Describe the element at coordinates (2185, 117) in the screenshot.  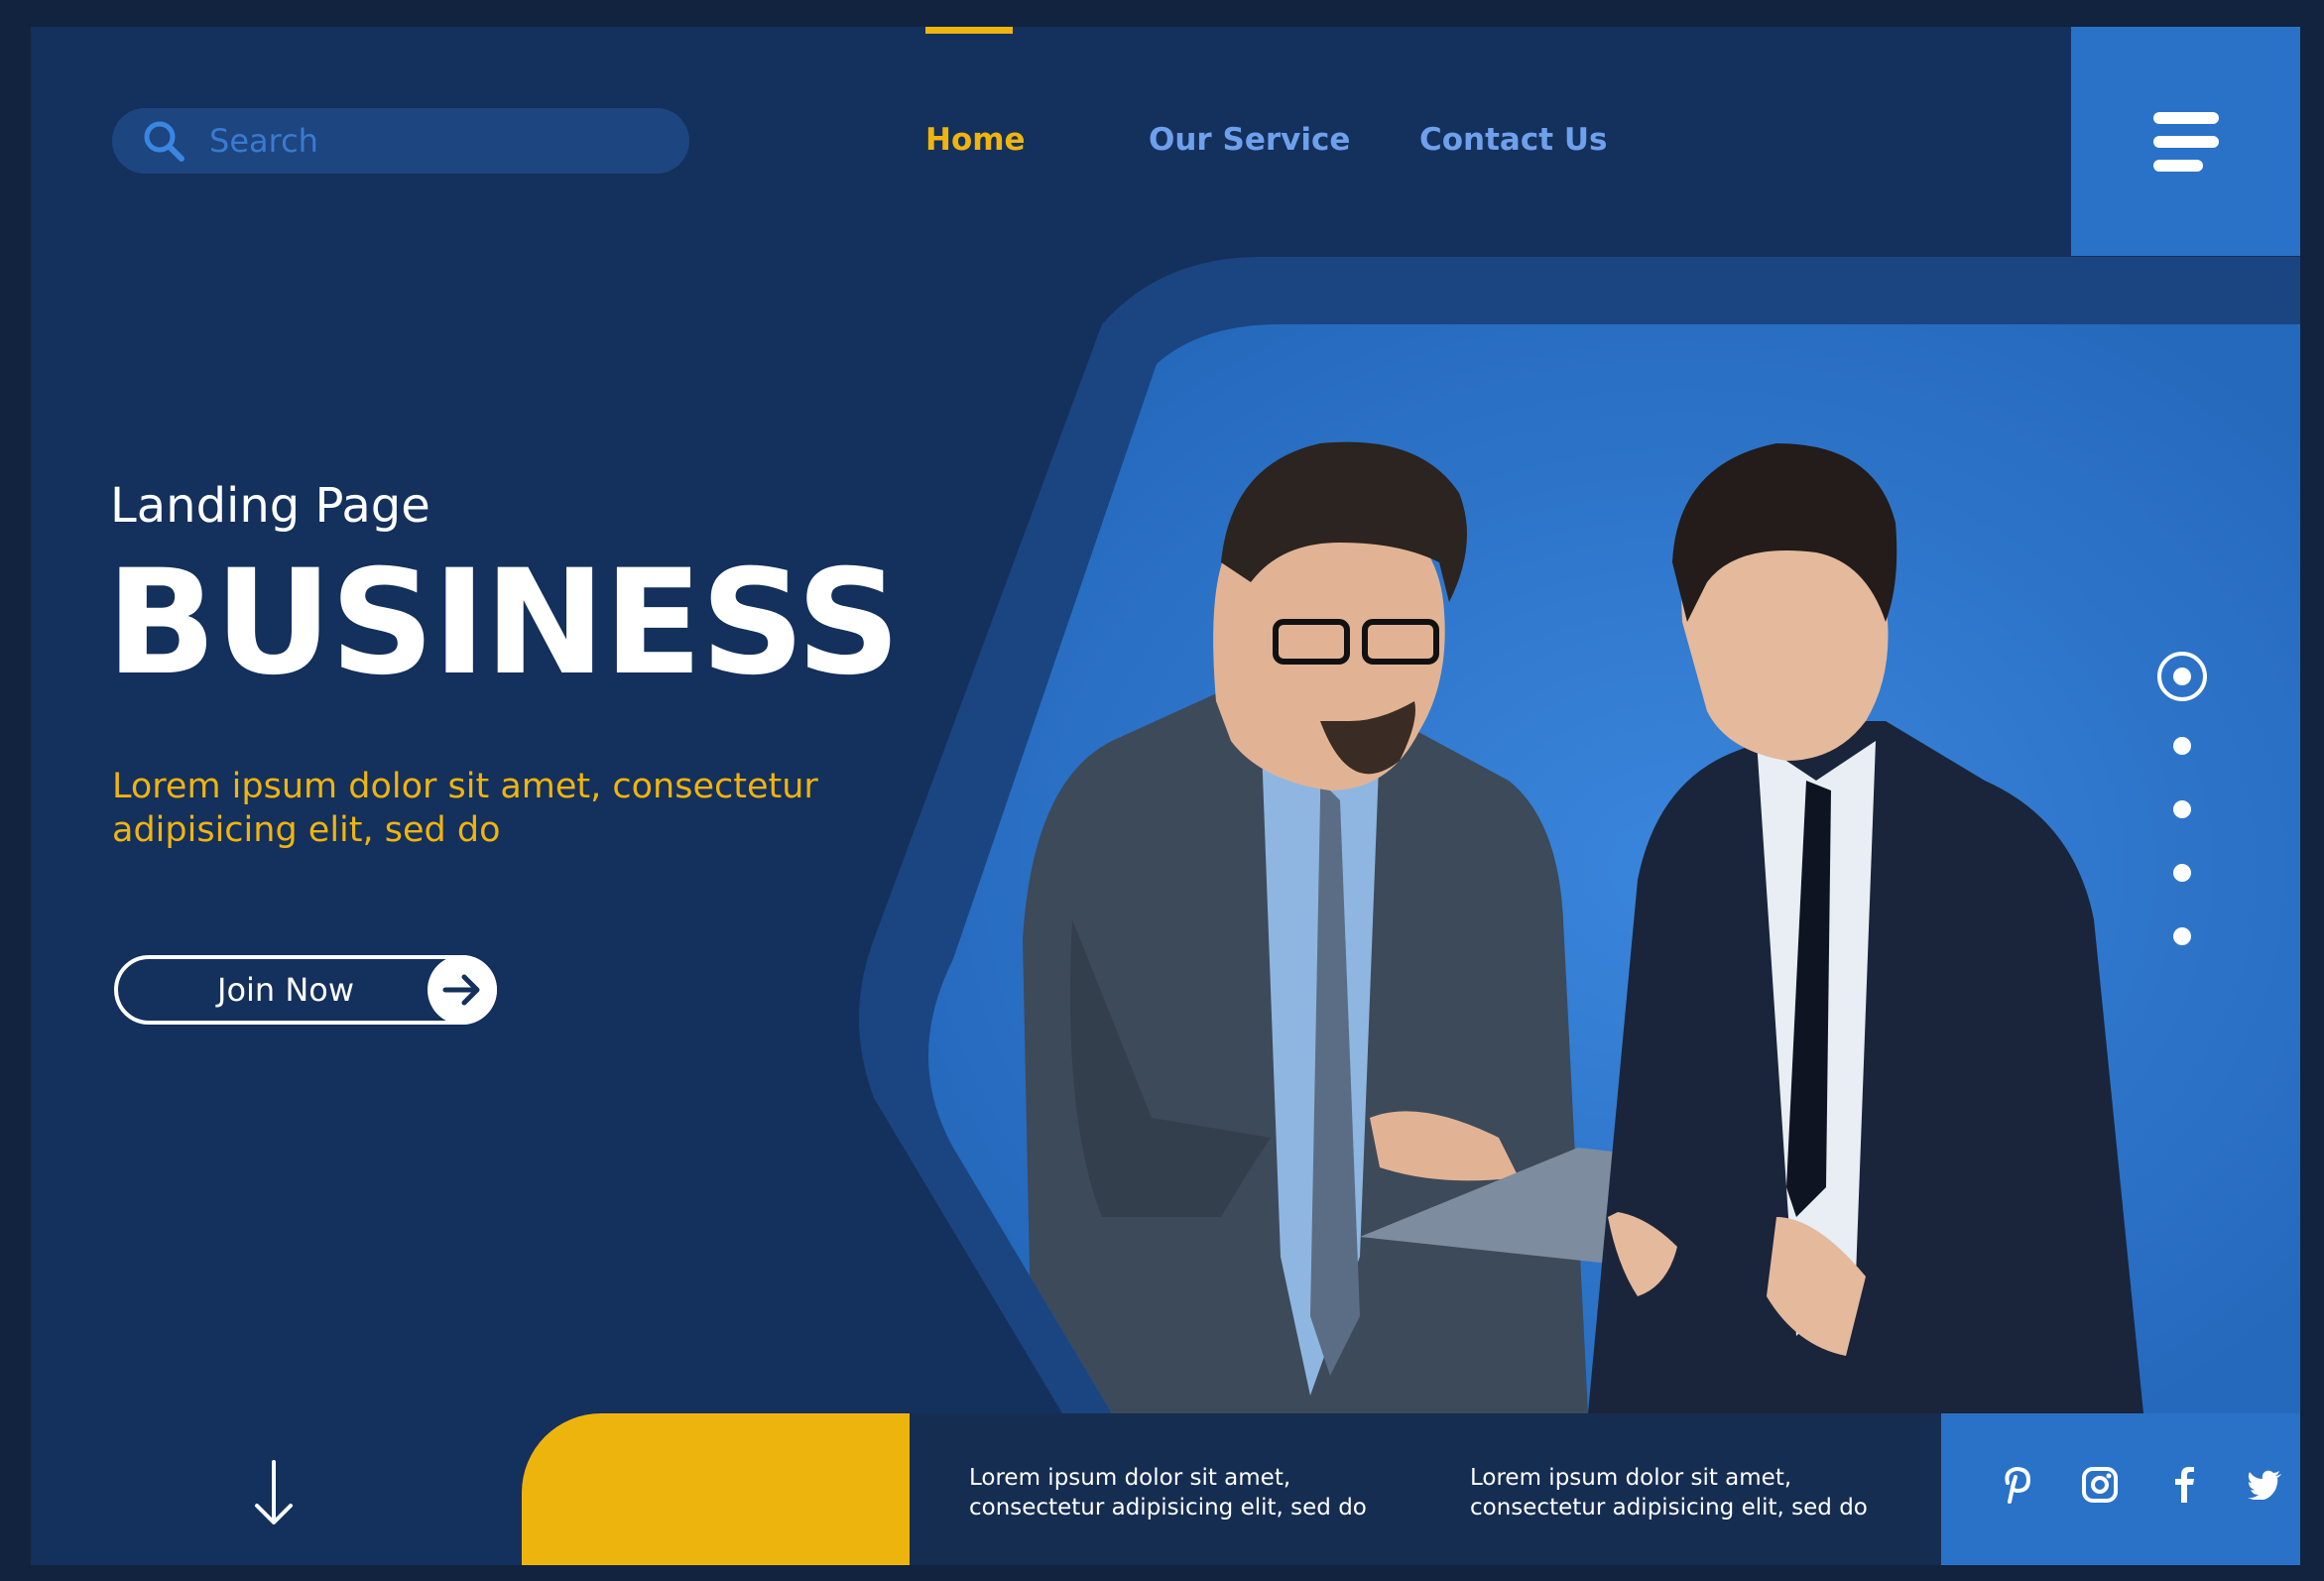
I see `hamburger-menu-icon` at that location.